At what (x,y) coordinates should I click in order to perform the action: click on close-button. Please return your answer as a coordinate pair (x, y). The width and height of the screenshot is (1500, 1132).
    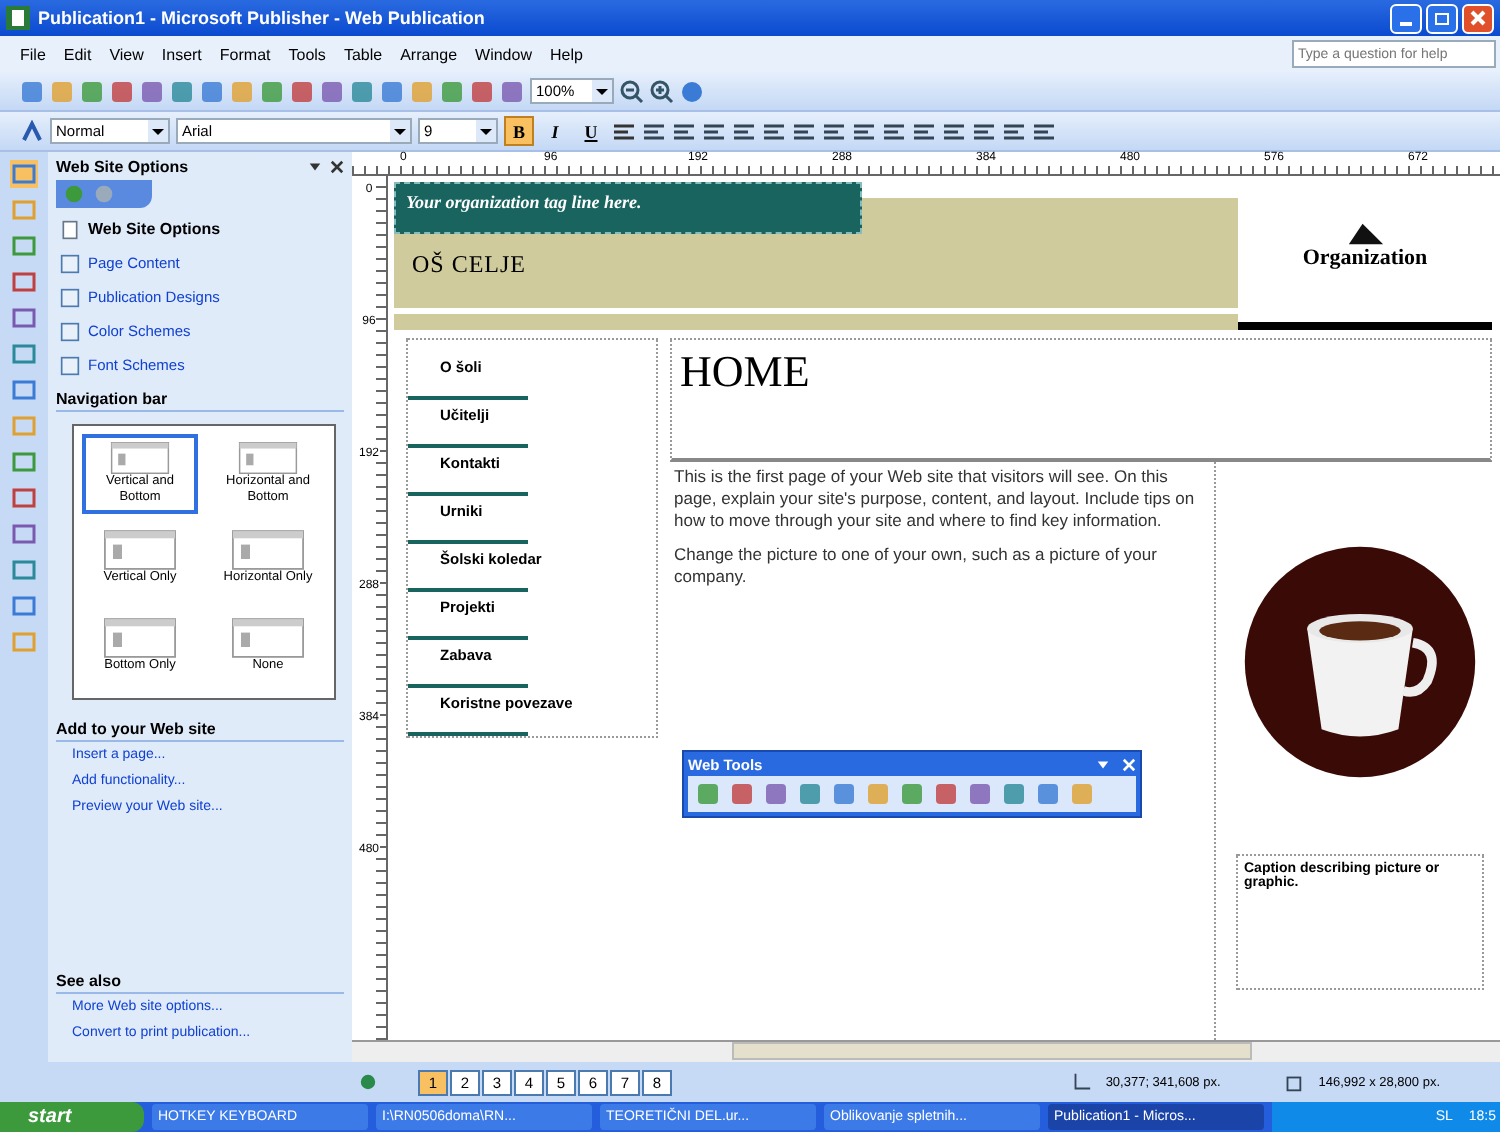
    Looking at the image, I should click on (1478, 18).